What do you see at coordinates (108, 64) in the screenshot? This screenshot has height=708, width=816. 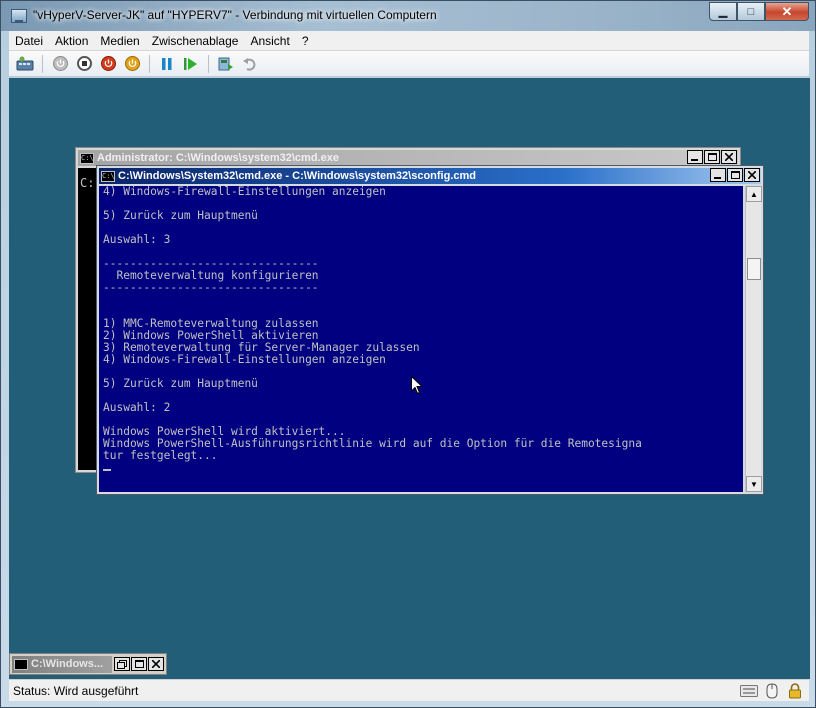 I see `shutdown-icon` at bounding box center [108, 64].